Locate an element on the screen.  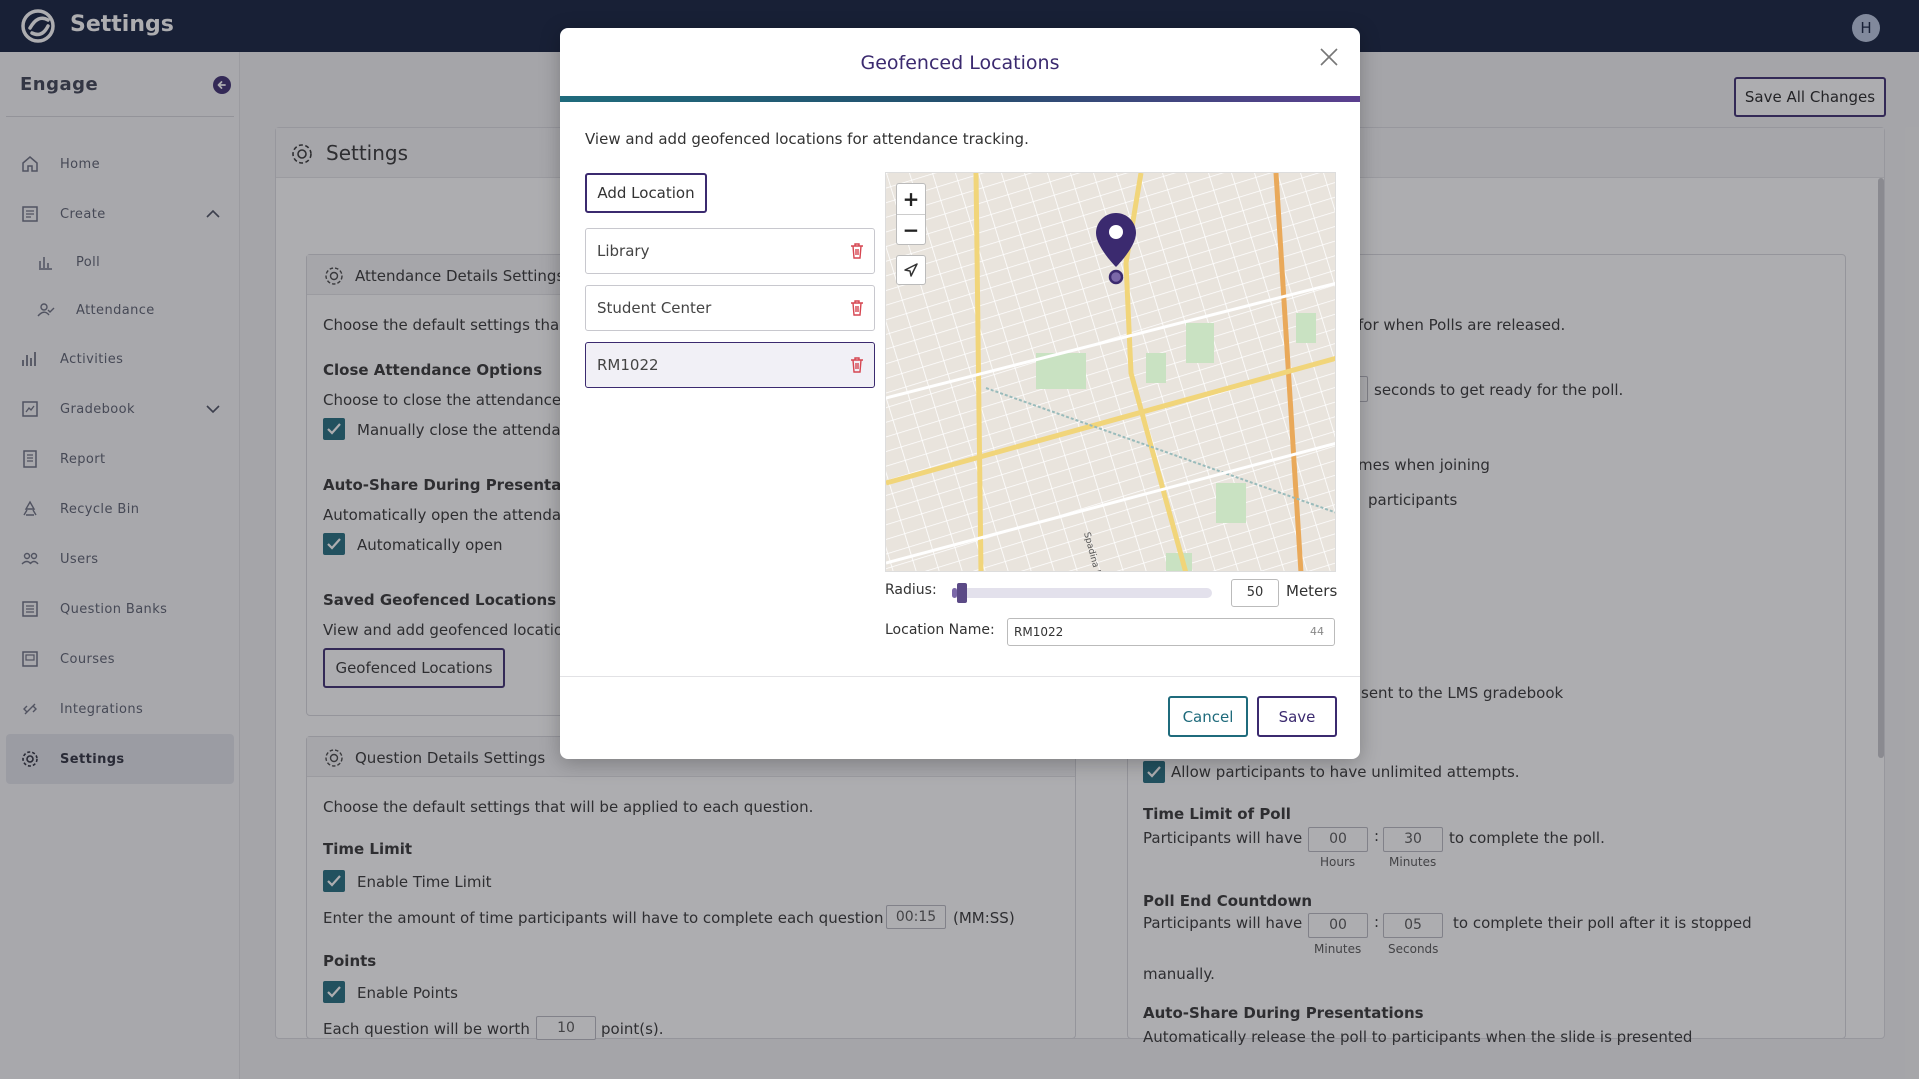
close-icon is located at coordinates (1329, 57).